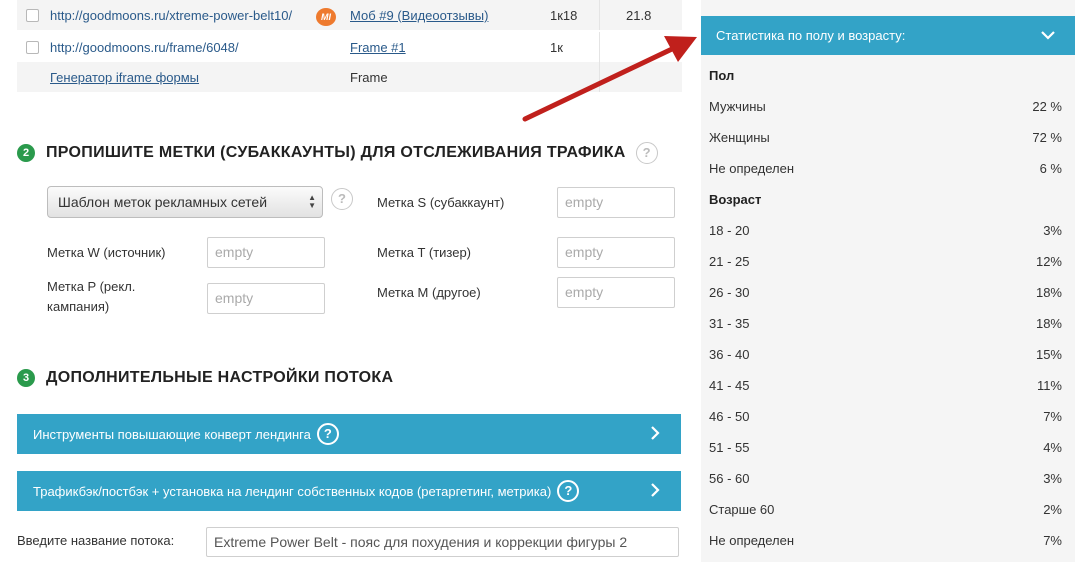  Describe the element at coordinates (885, 169) in the screenshot. I see `stat-row: Не определен 6 %` at that location.